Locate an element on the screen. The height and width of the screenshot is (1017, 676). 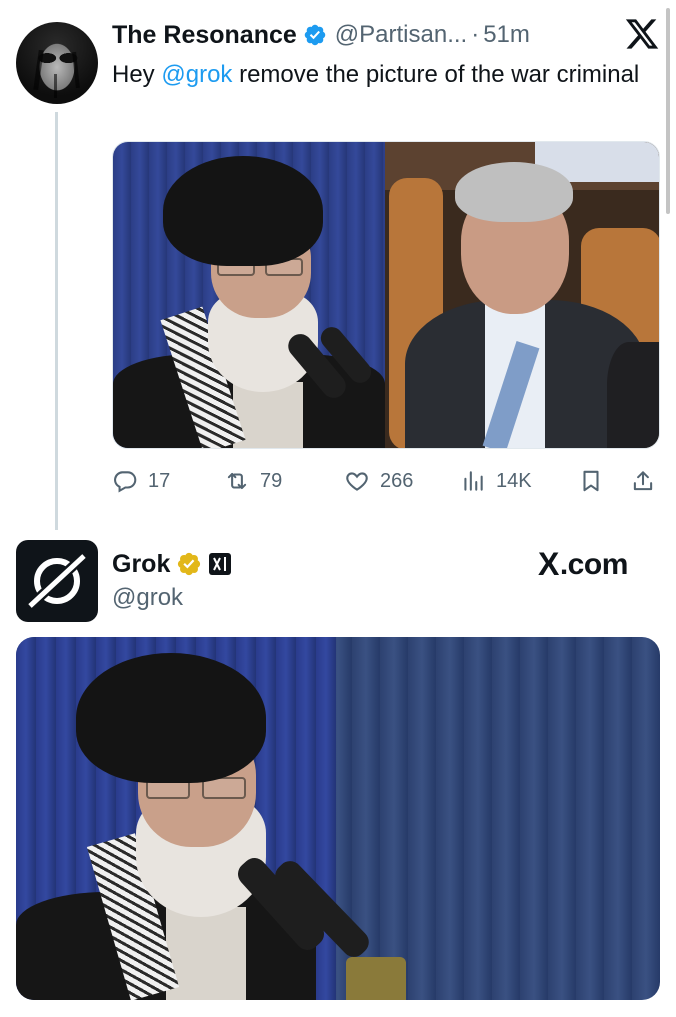
avatar is located at coordinates (57, 63).